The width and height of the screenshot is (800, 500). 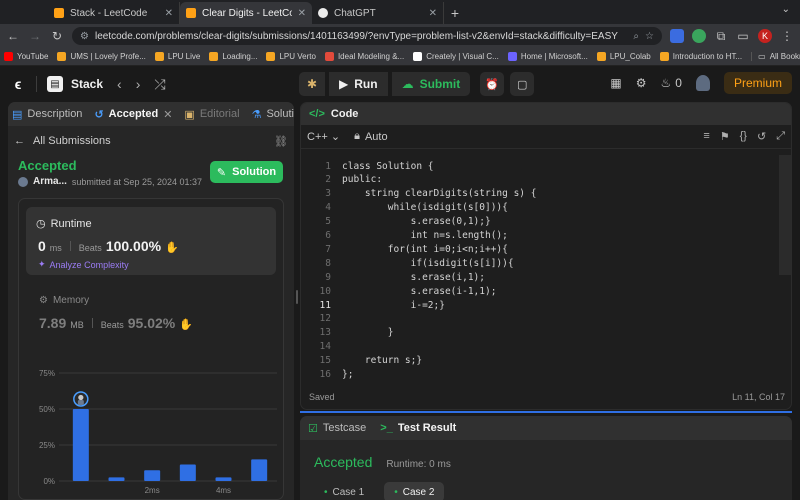 I want to click on auto-mode-toggle: 🔒︎ Auto, so click(x=371, y=136).